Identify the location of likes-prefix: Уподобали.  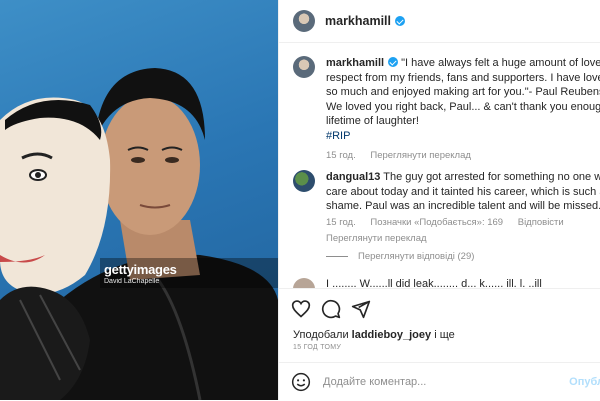
(321, 335).